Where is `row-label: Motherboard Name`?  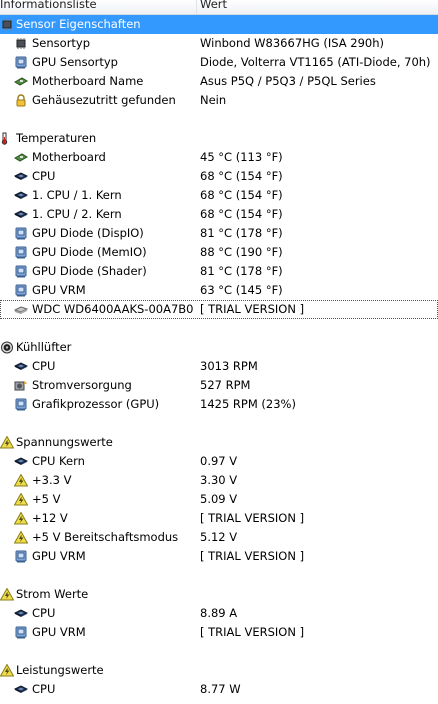
row-label: Motherboard Name is located at coordinates (88, 81).